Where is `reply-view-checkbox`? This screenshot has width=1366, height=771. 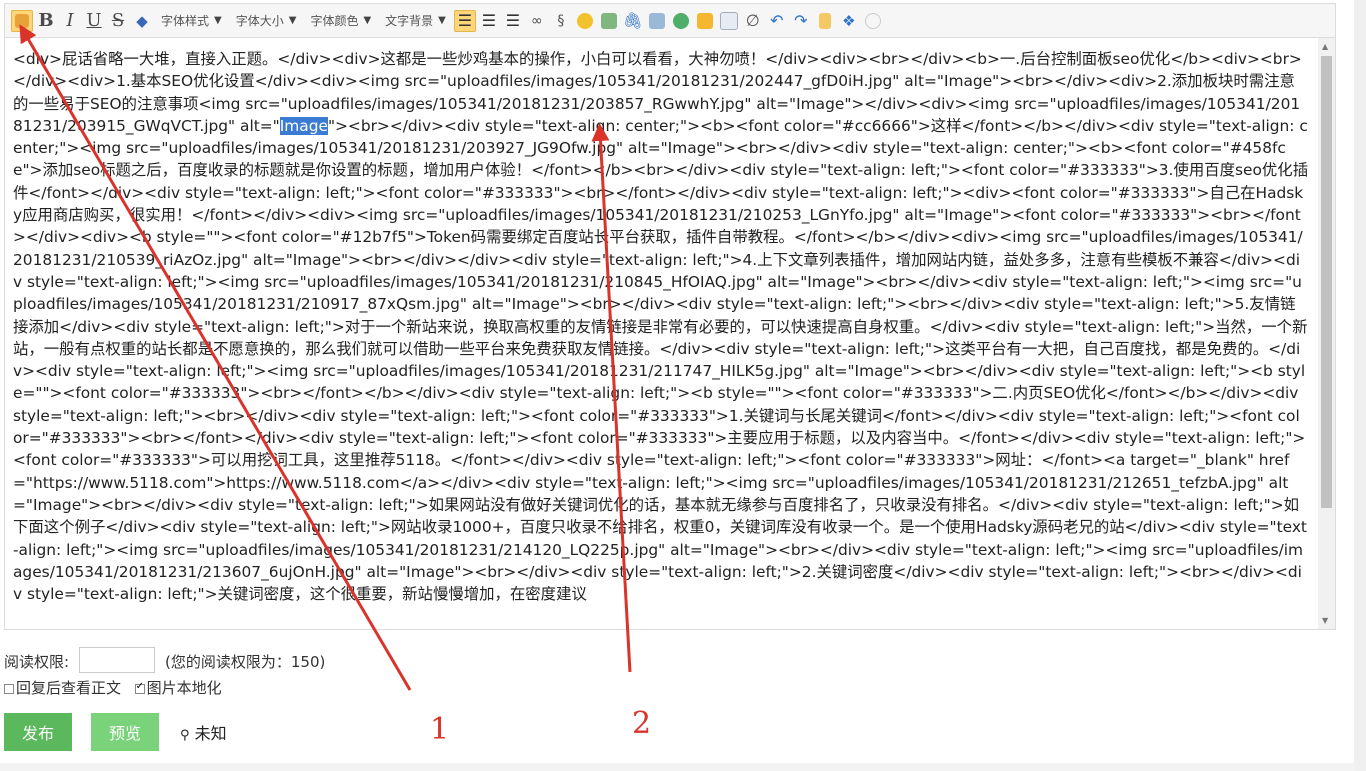 reply-view-checkbox is located at coordinates (9, 688).